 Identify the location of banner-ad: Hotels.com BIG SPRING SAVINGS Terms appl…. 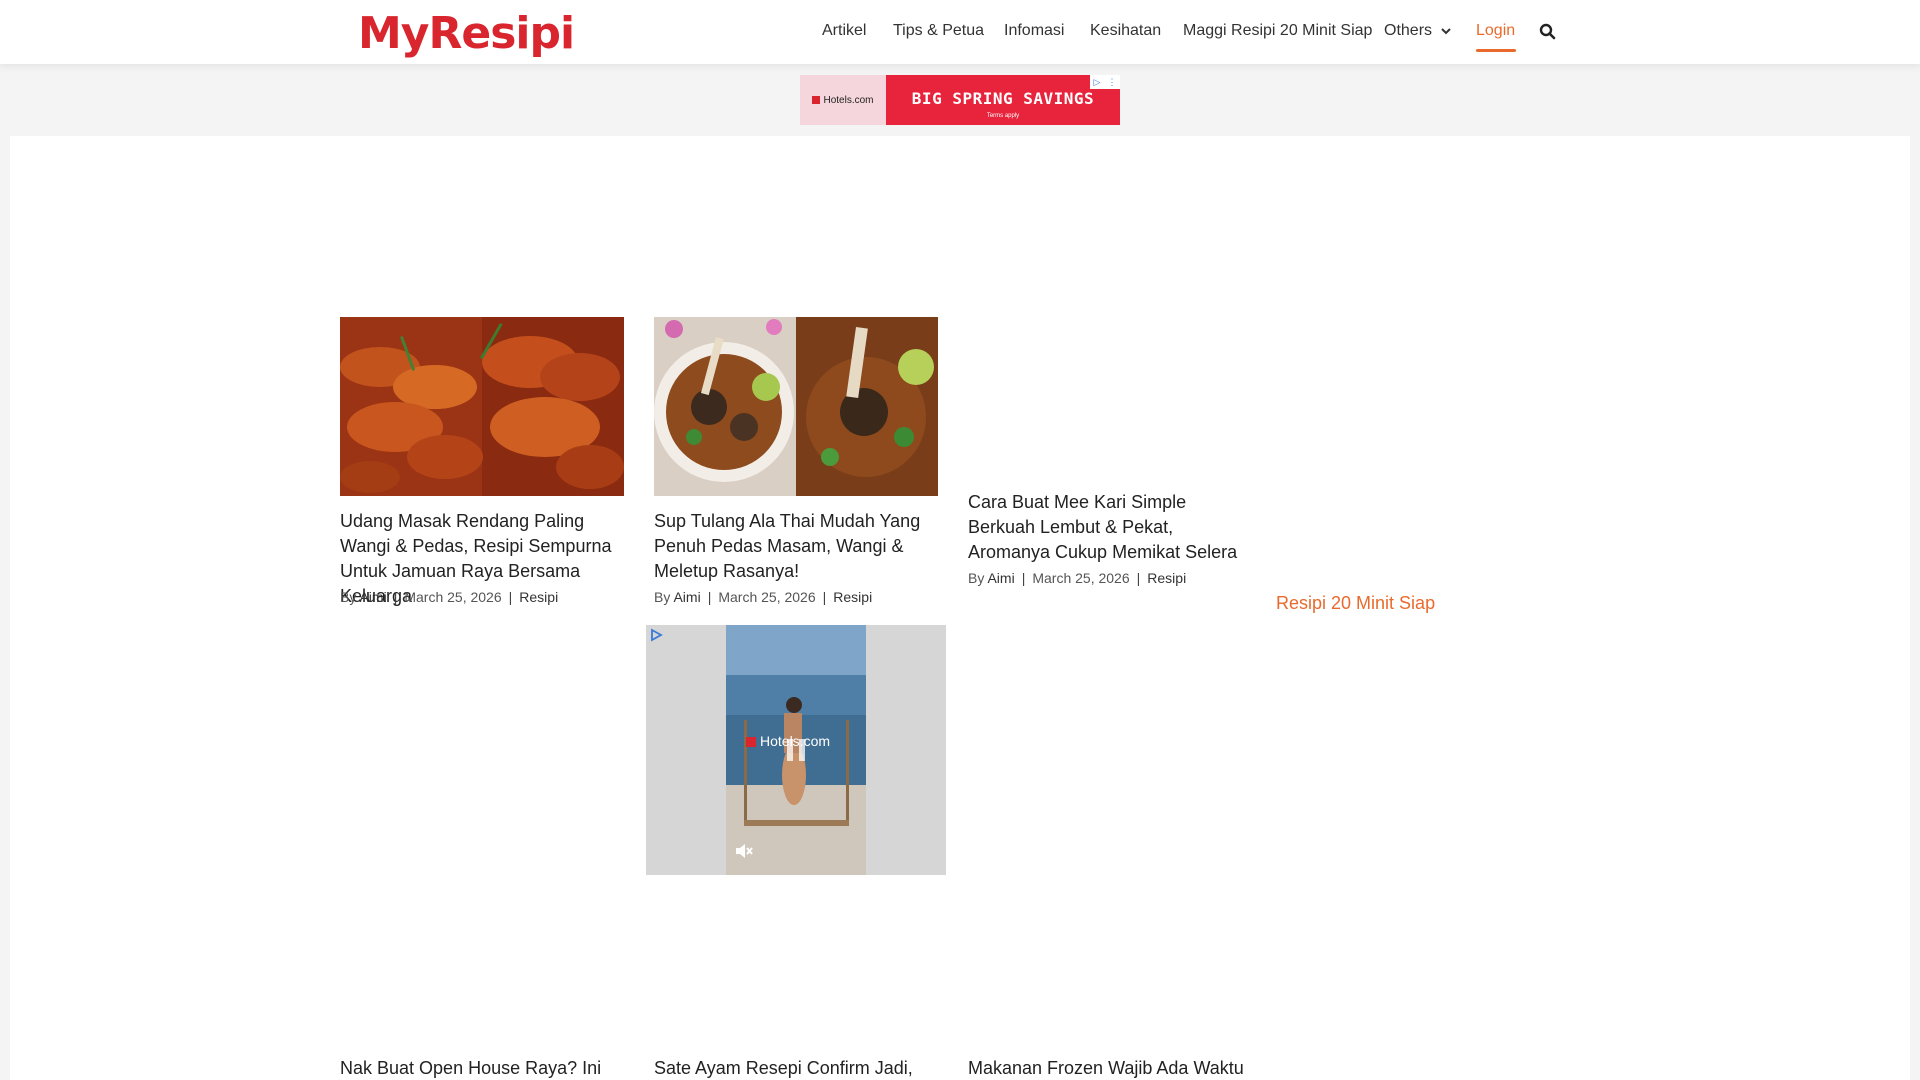
(960, 100).